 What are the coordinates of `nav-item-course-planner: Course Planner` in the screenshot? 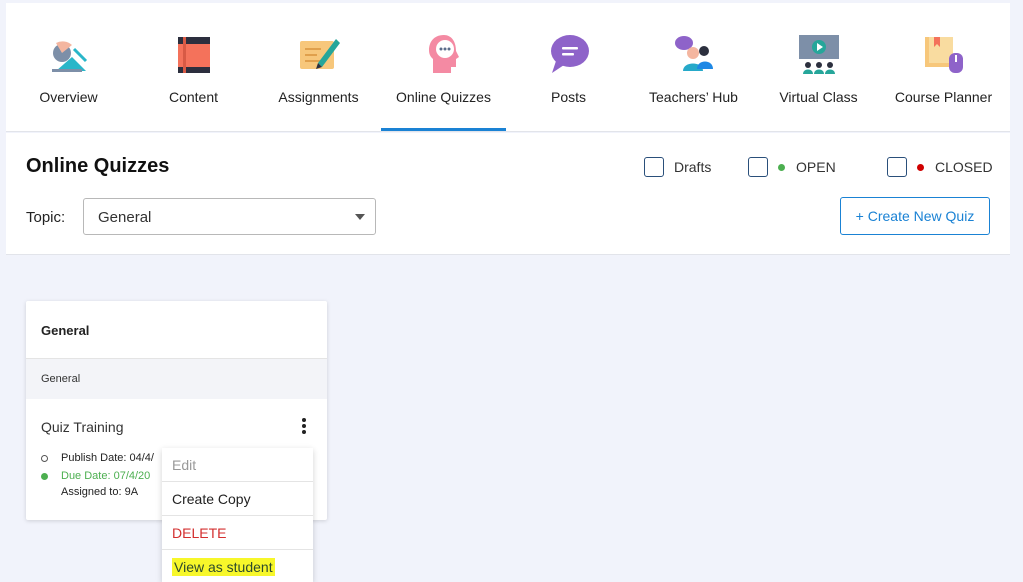 It's located at (943, 67).